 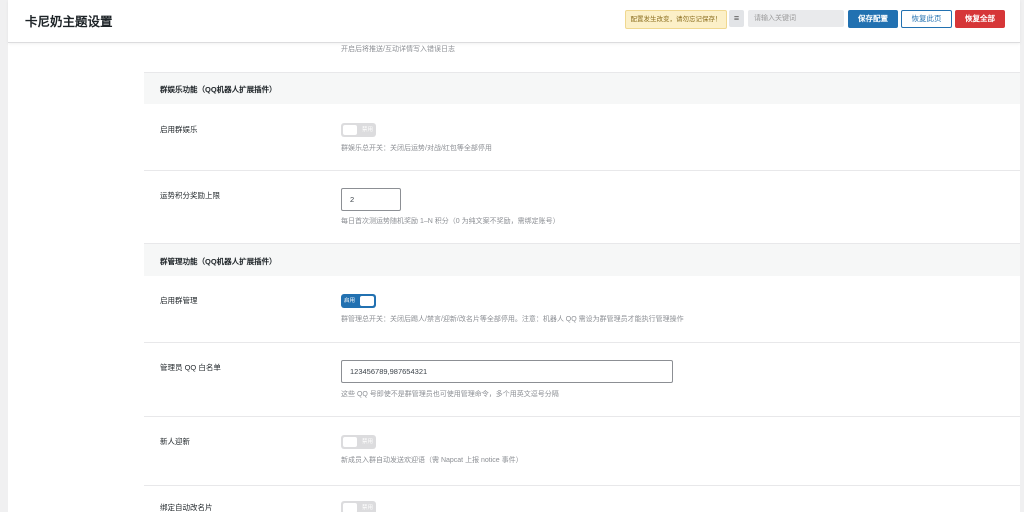 I want to click on admin-whitelist-input, so click(x=507, y=371).